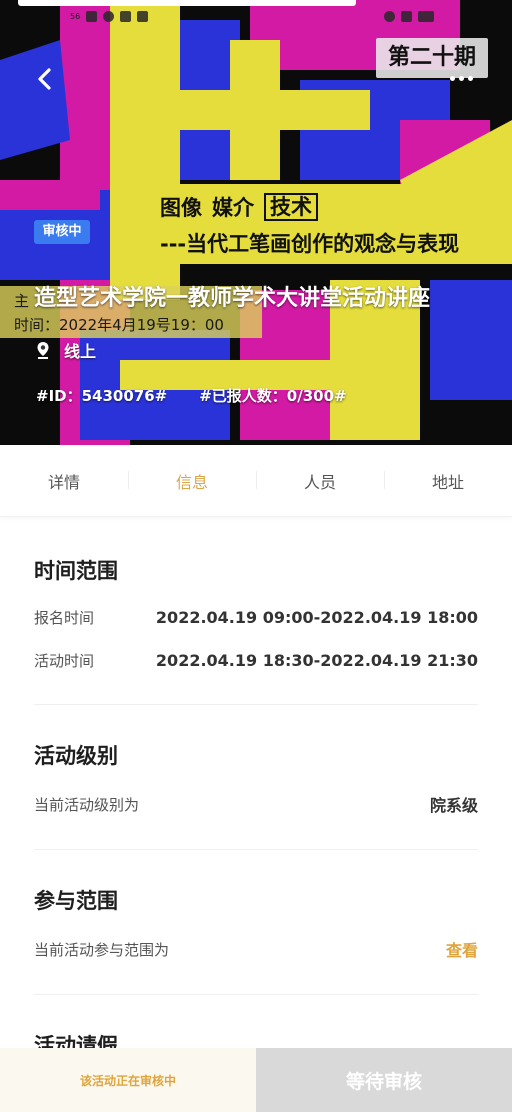 This screenshot has height=1112, width=512. What do you see at coordinates (232, 298) in the screenshot?
I see `event-title: 造型艺术学院一教师学术大讲堂活动讲座` at bounding box center [232, 298].